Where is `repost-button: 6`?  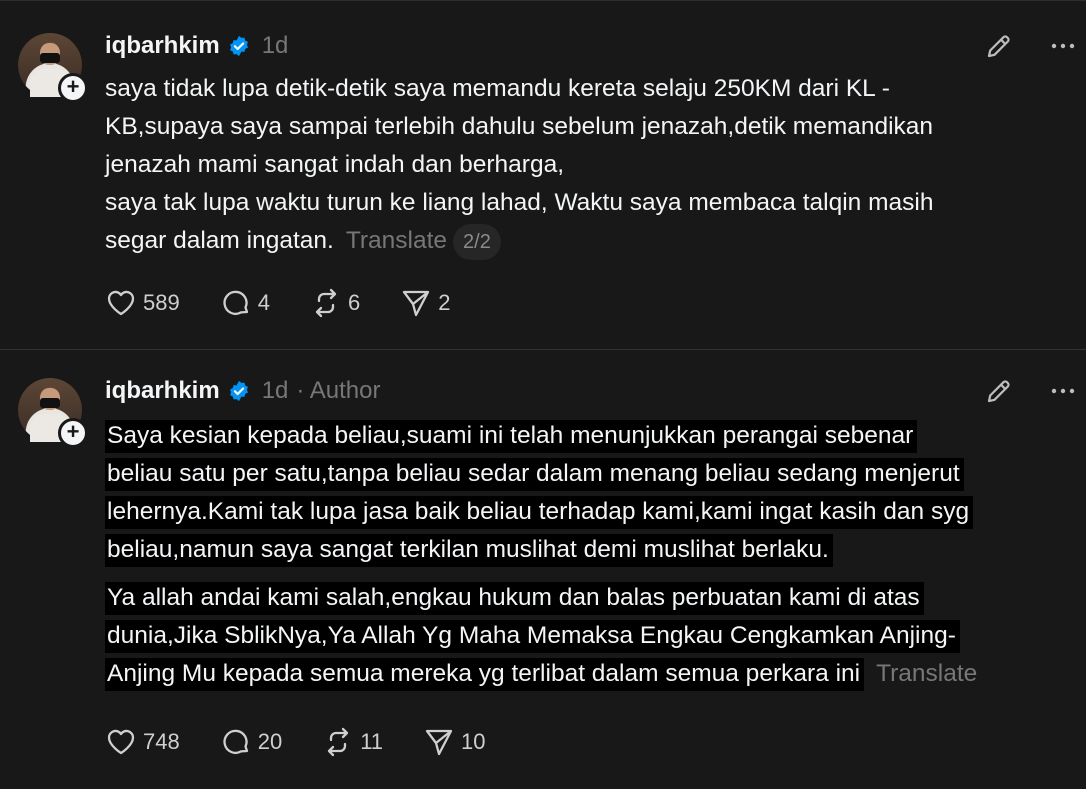 repost-button: 6 is located at coordinates (335, 303).